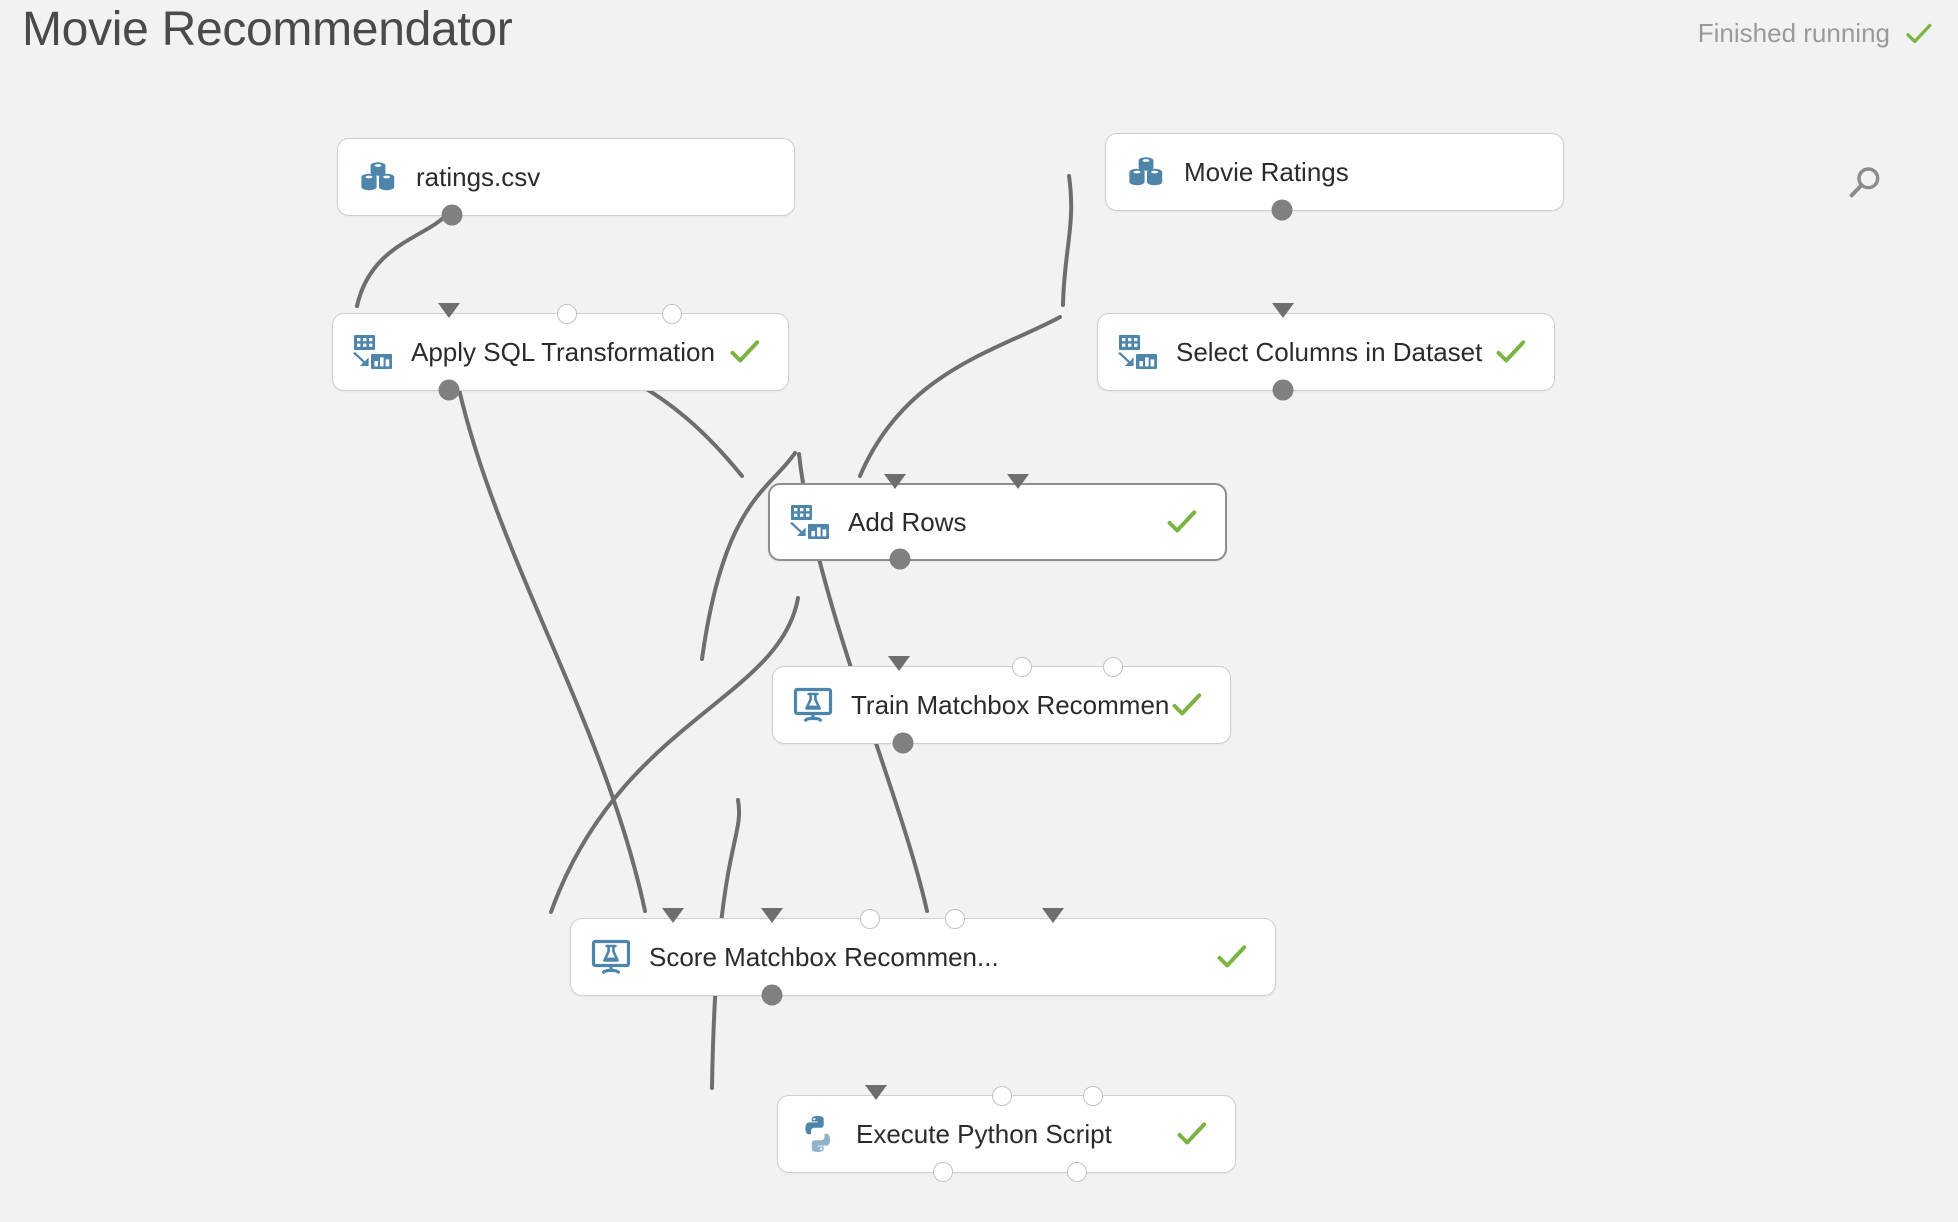  I want to click on node-add-rows: Add Rows, so click(997, 522).